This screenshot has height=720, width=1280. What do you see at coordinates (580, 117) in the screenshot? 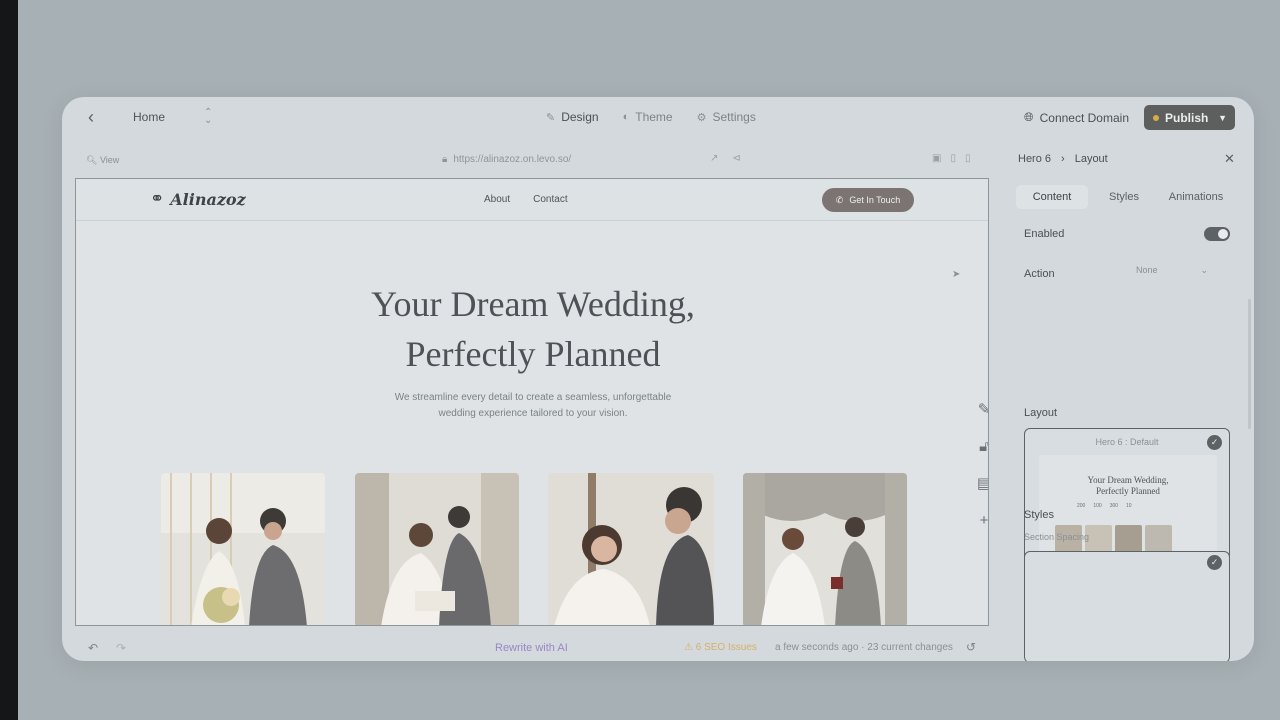
I see `tab-design-label: Design` at bounding box center [580, 117].